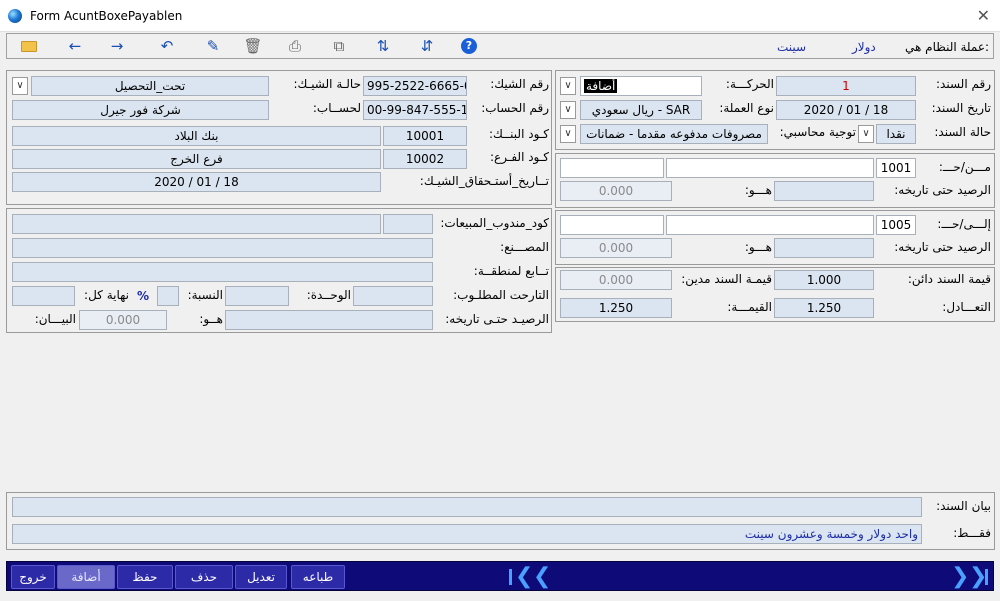 The width and height of the screenshot is (1000, 601). Describe the element at coordinates (749, 307) in the screenshot. I see `value-label: القيمـــة:` at that location.